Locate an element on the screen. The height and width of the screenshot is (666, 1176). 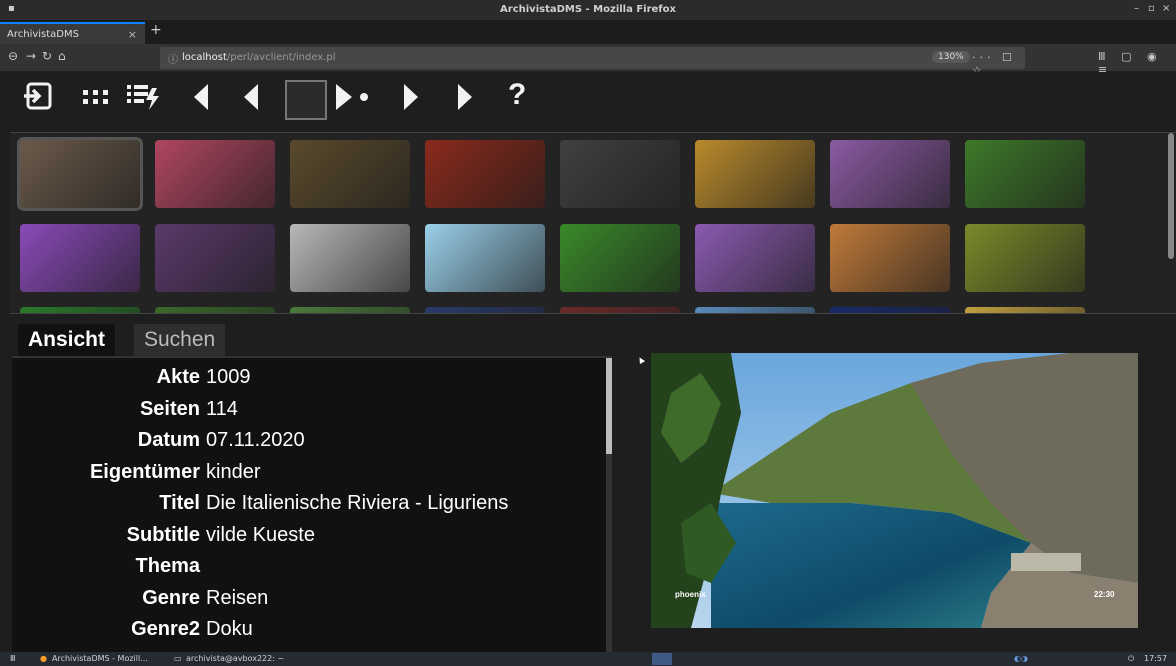
logout-icon is located at coordinates (38, 96).